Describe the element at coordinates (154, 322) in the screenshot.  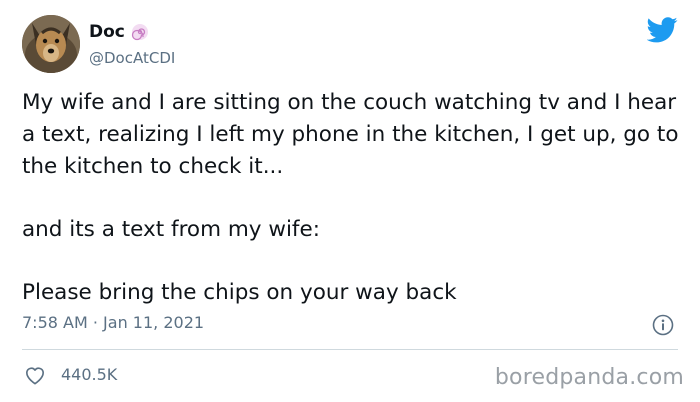
I see `tweet-date: Jan 11, 2021` at that location.